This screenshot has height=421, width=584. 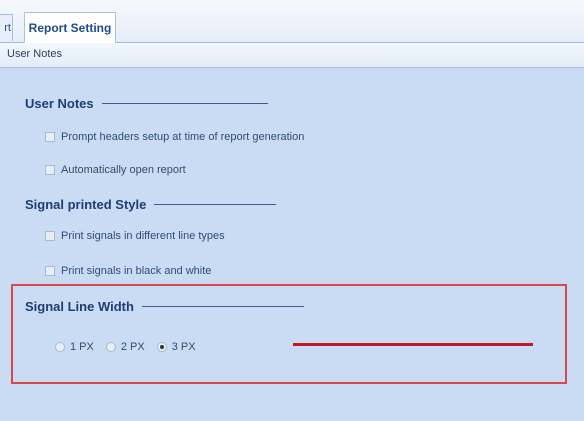 I want to click on checkbox-row-black-white: Print signals in black and white, so click(x=128, y=271).